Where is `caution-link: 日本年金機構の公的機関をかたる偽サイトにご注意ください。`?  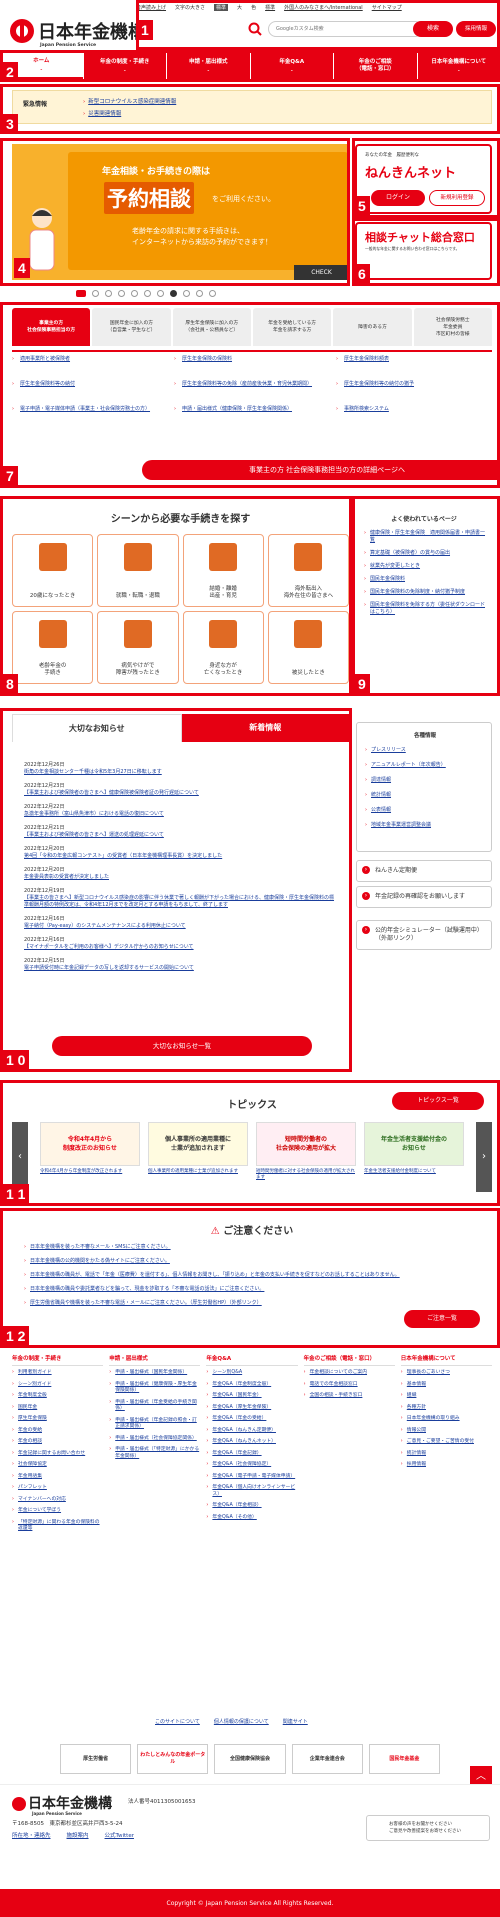
caution-link: 日本年金機構の公的機関をかたる偽サイトにご注意ください。 is located at coordinates (252, 1261).